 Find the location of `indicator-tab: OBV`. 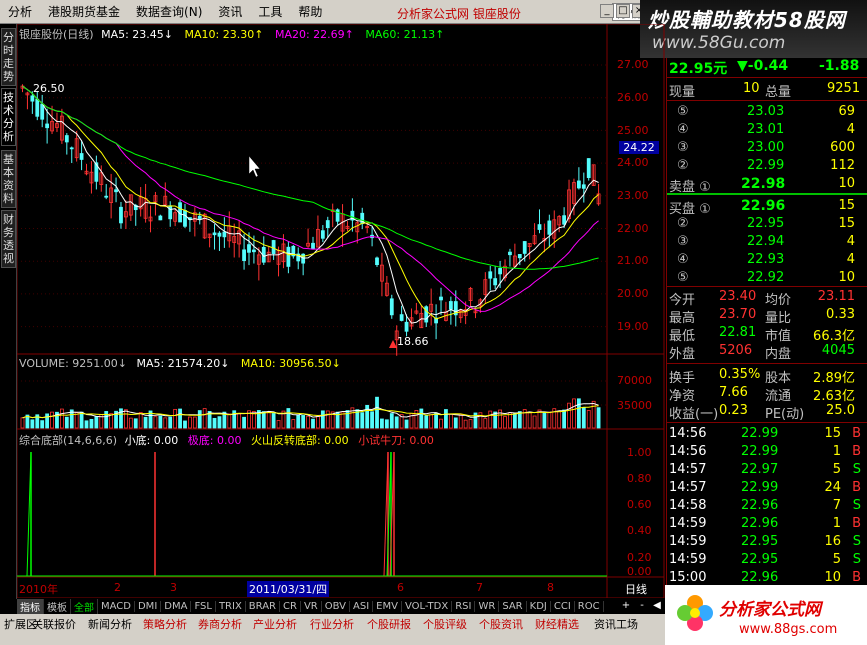

indicator-tab: OBV is located at coordinates (336, 606).